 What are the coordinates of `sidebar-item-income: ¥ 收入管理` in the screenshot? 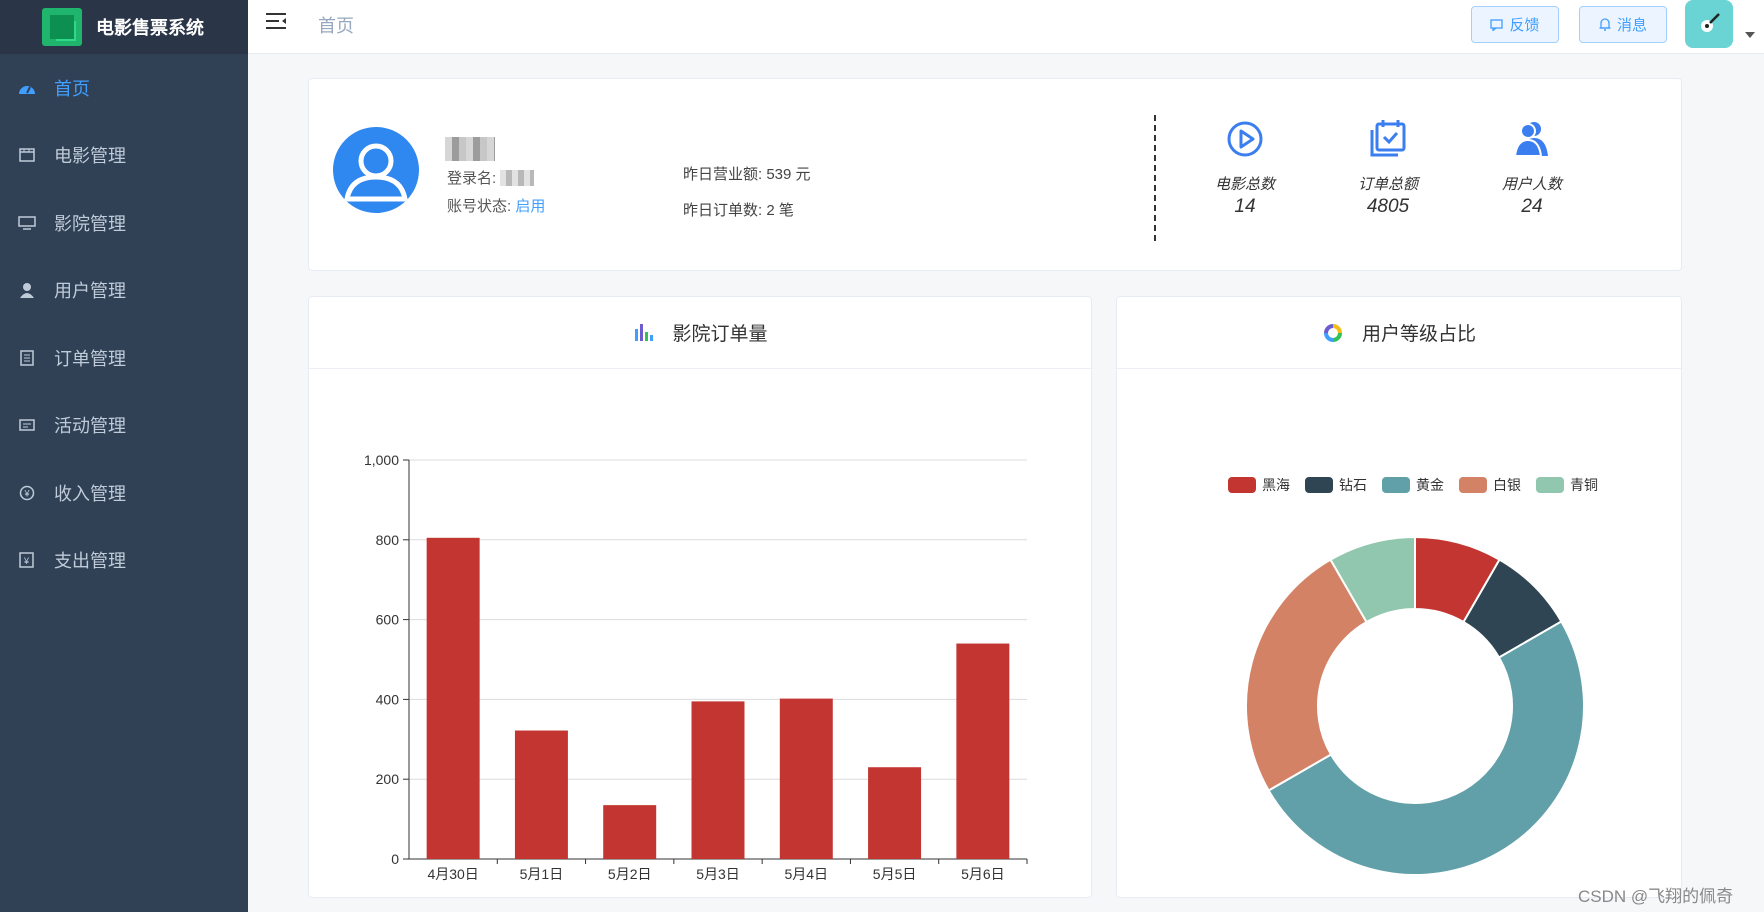 It's located at (124, 493).